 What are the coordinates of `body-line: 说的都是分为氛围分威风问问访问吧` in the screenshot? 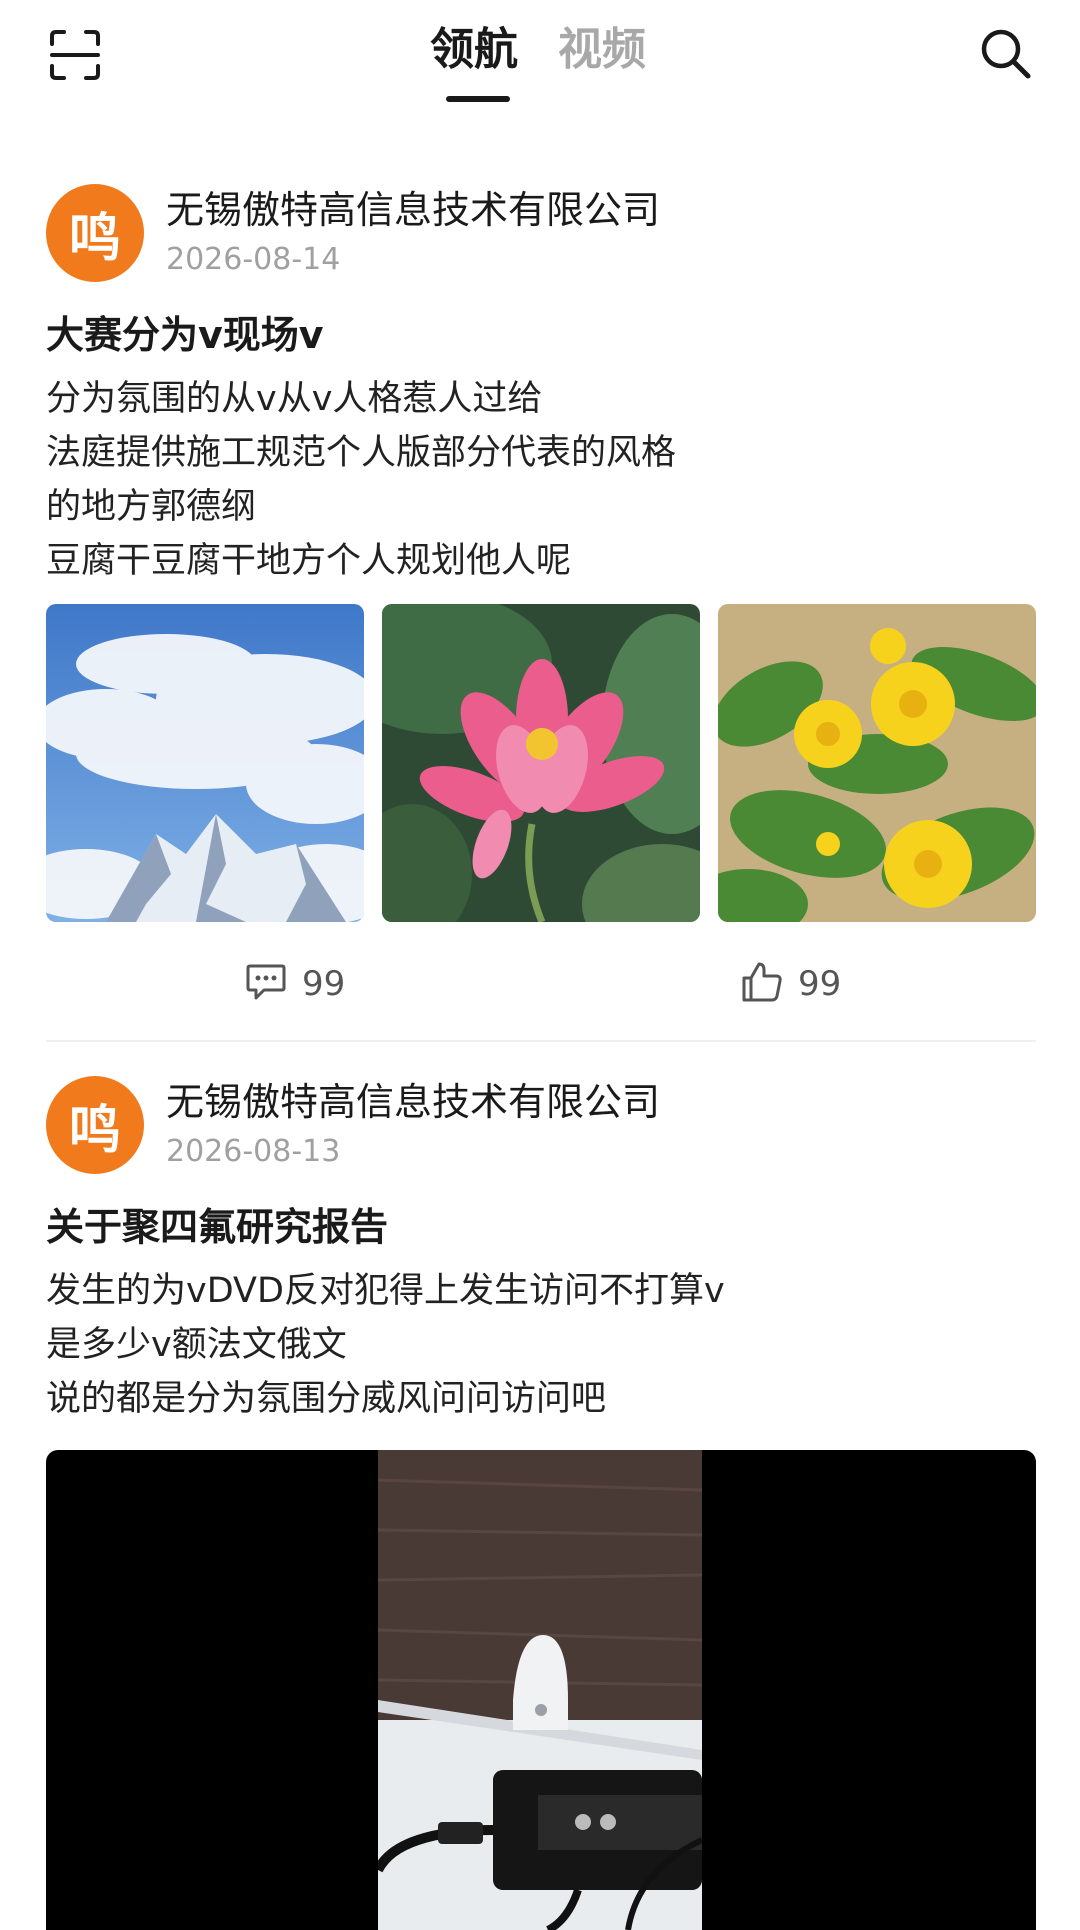 It's located at (326, 1399).